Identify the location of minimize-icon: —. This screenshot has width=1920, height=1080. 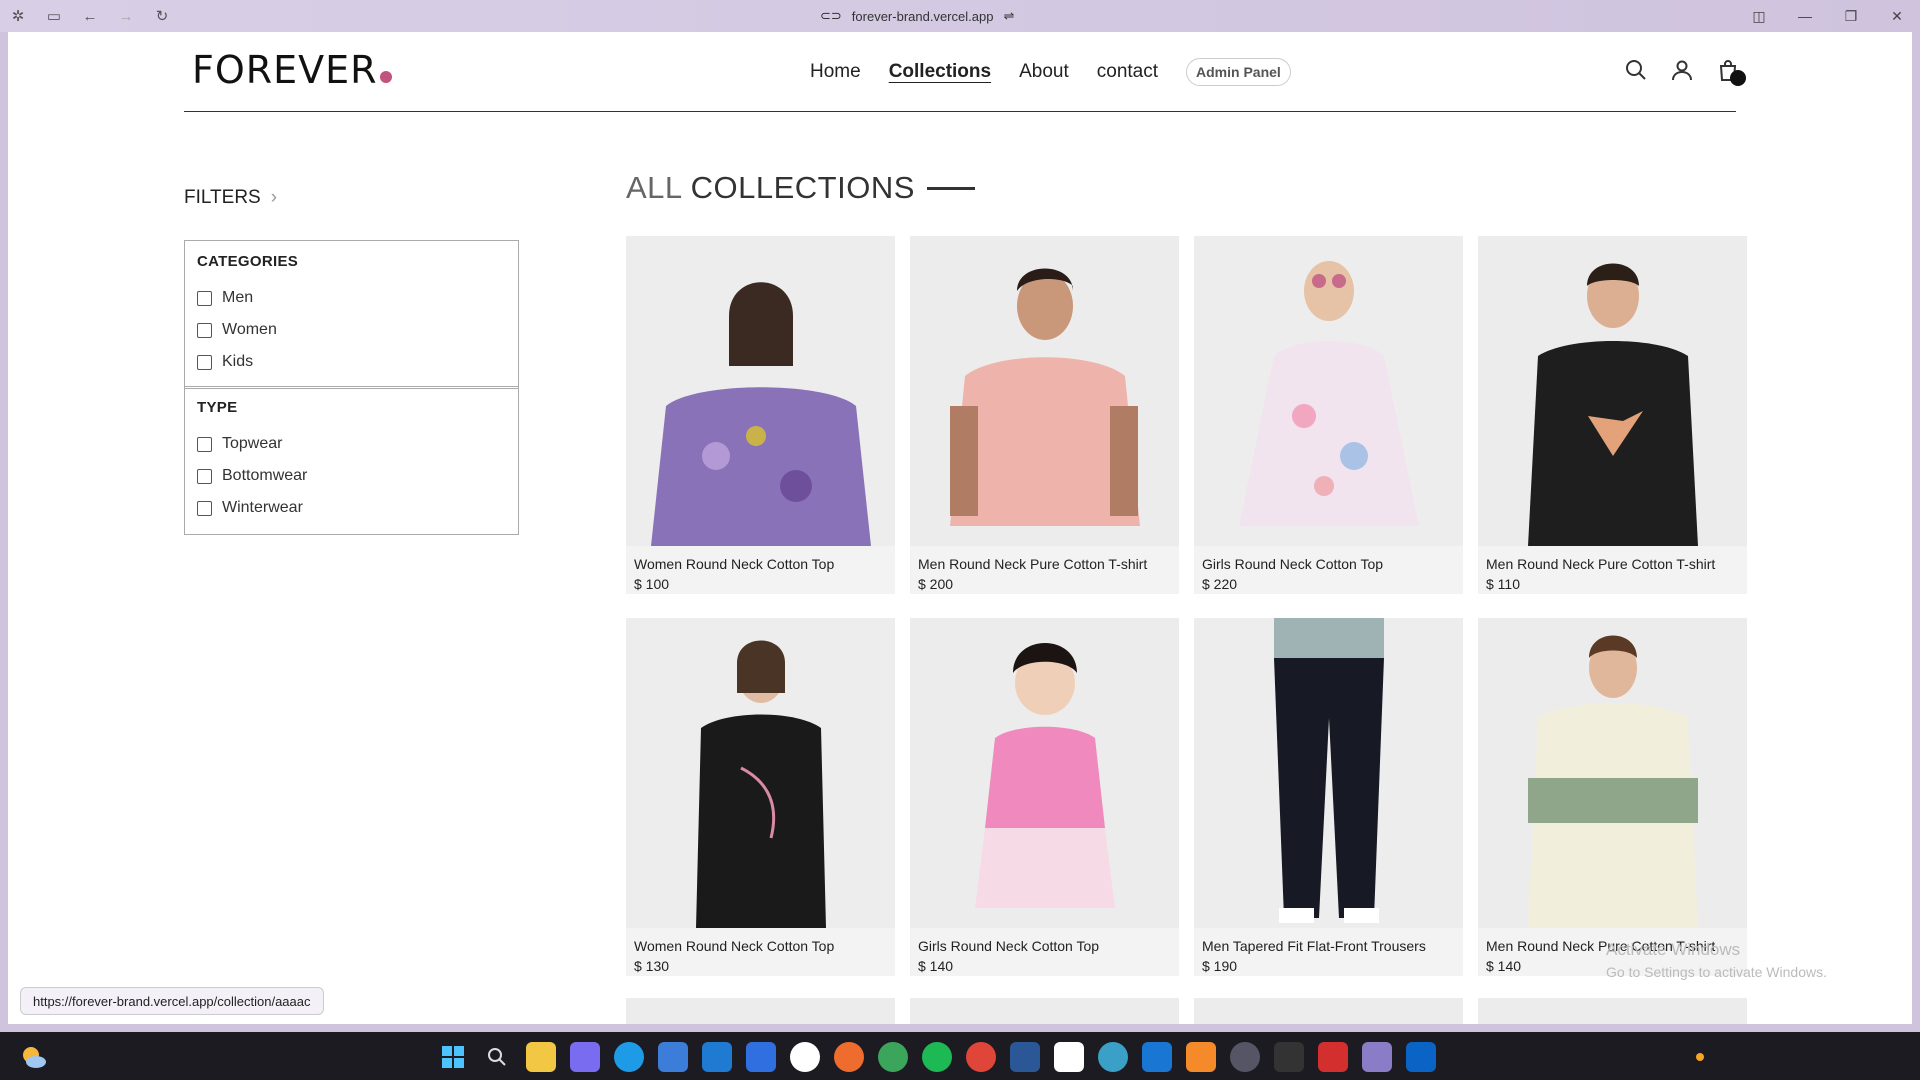
(1805, 16).